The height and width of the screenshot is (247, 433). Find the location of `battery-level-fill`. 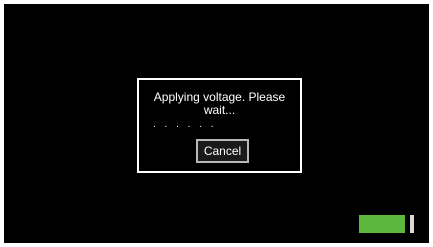

battery-level-fill is located at coordinates (382, 224).